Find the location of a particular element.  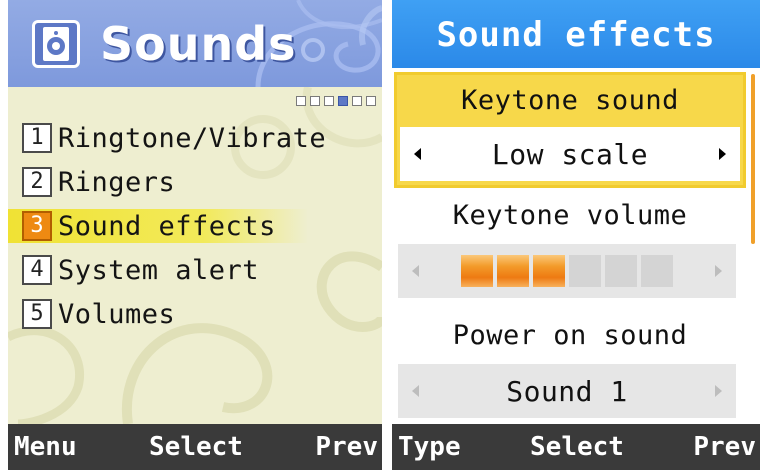

keytone-sound-setting: Keytone sound Low scale is located at coordinates (570, 130).